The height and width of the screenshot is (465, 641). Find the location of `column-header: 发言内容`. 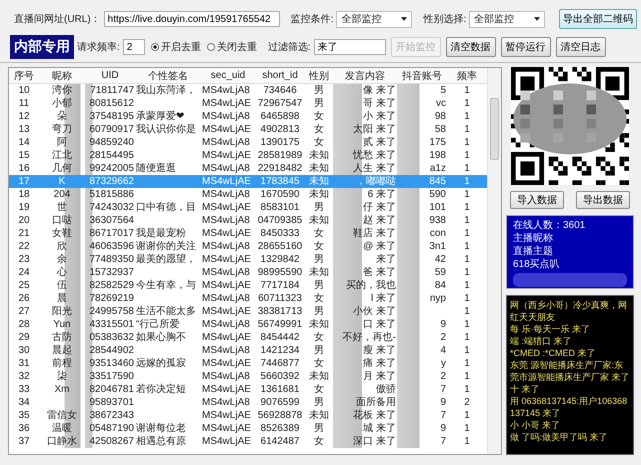

column-header: 发言内容 is located at coordinates (365, 76).